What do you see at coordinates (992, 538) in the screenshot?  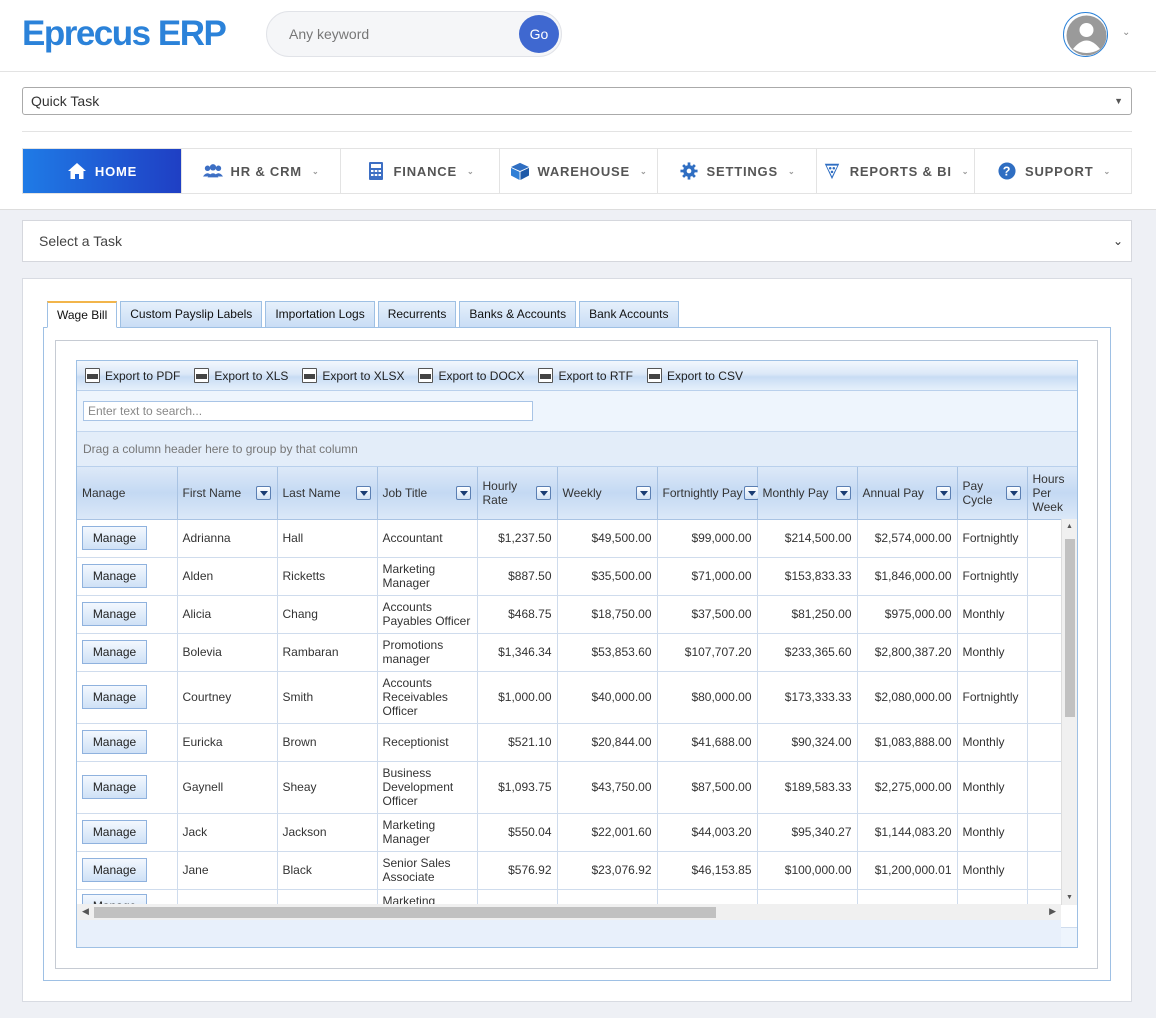 I see `pay-cycle-cell: Fortnightly` at bounding box center [992, 538].